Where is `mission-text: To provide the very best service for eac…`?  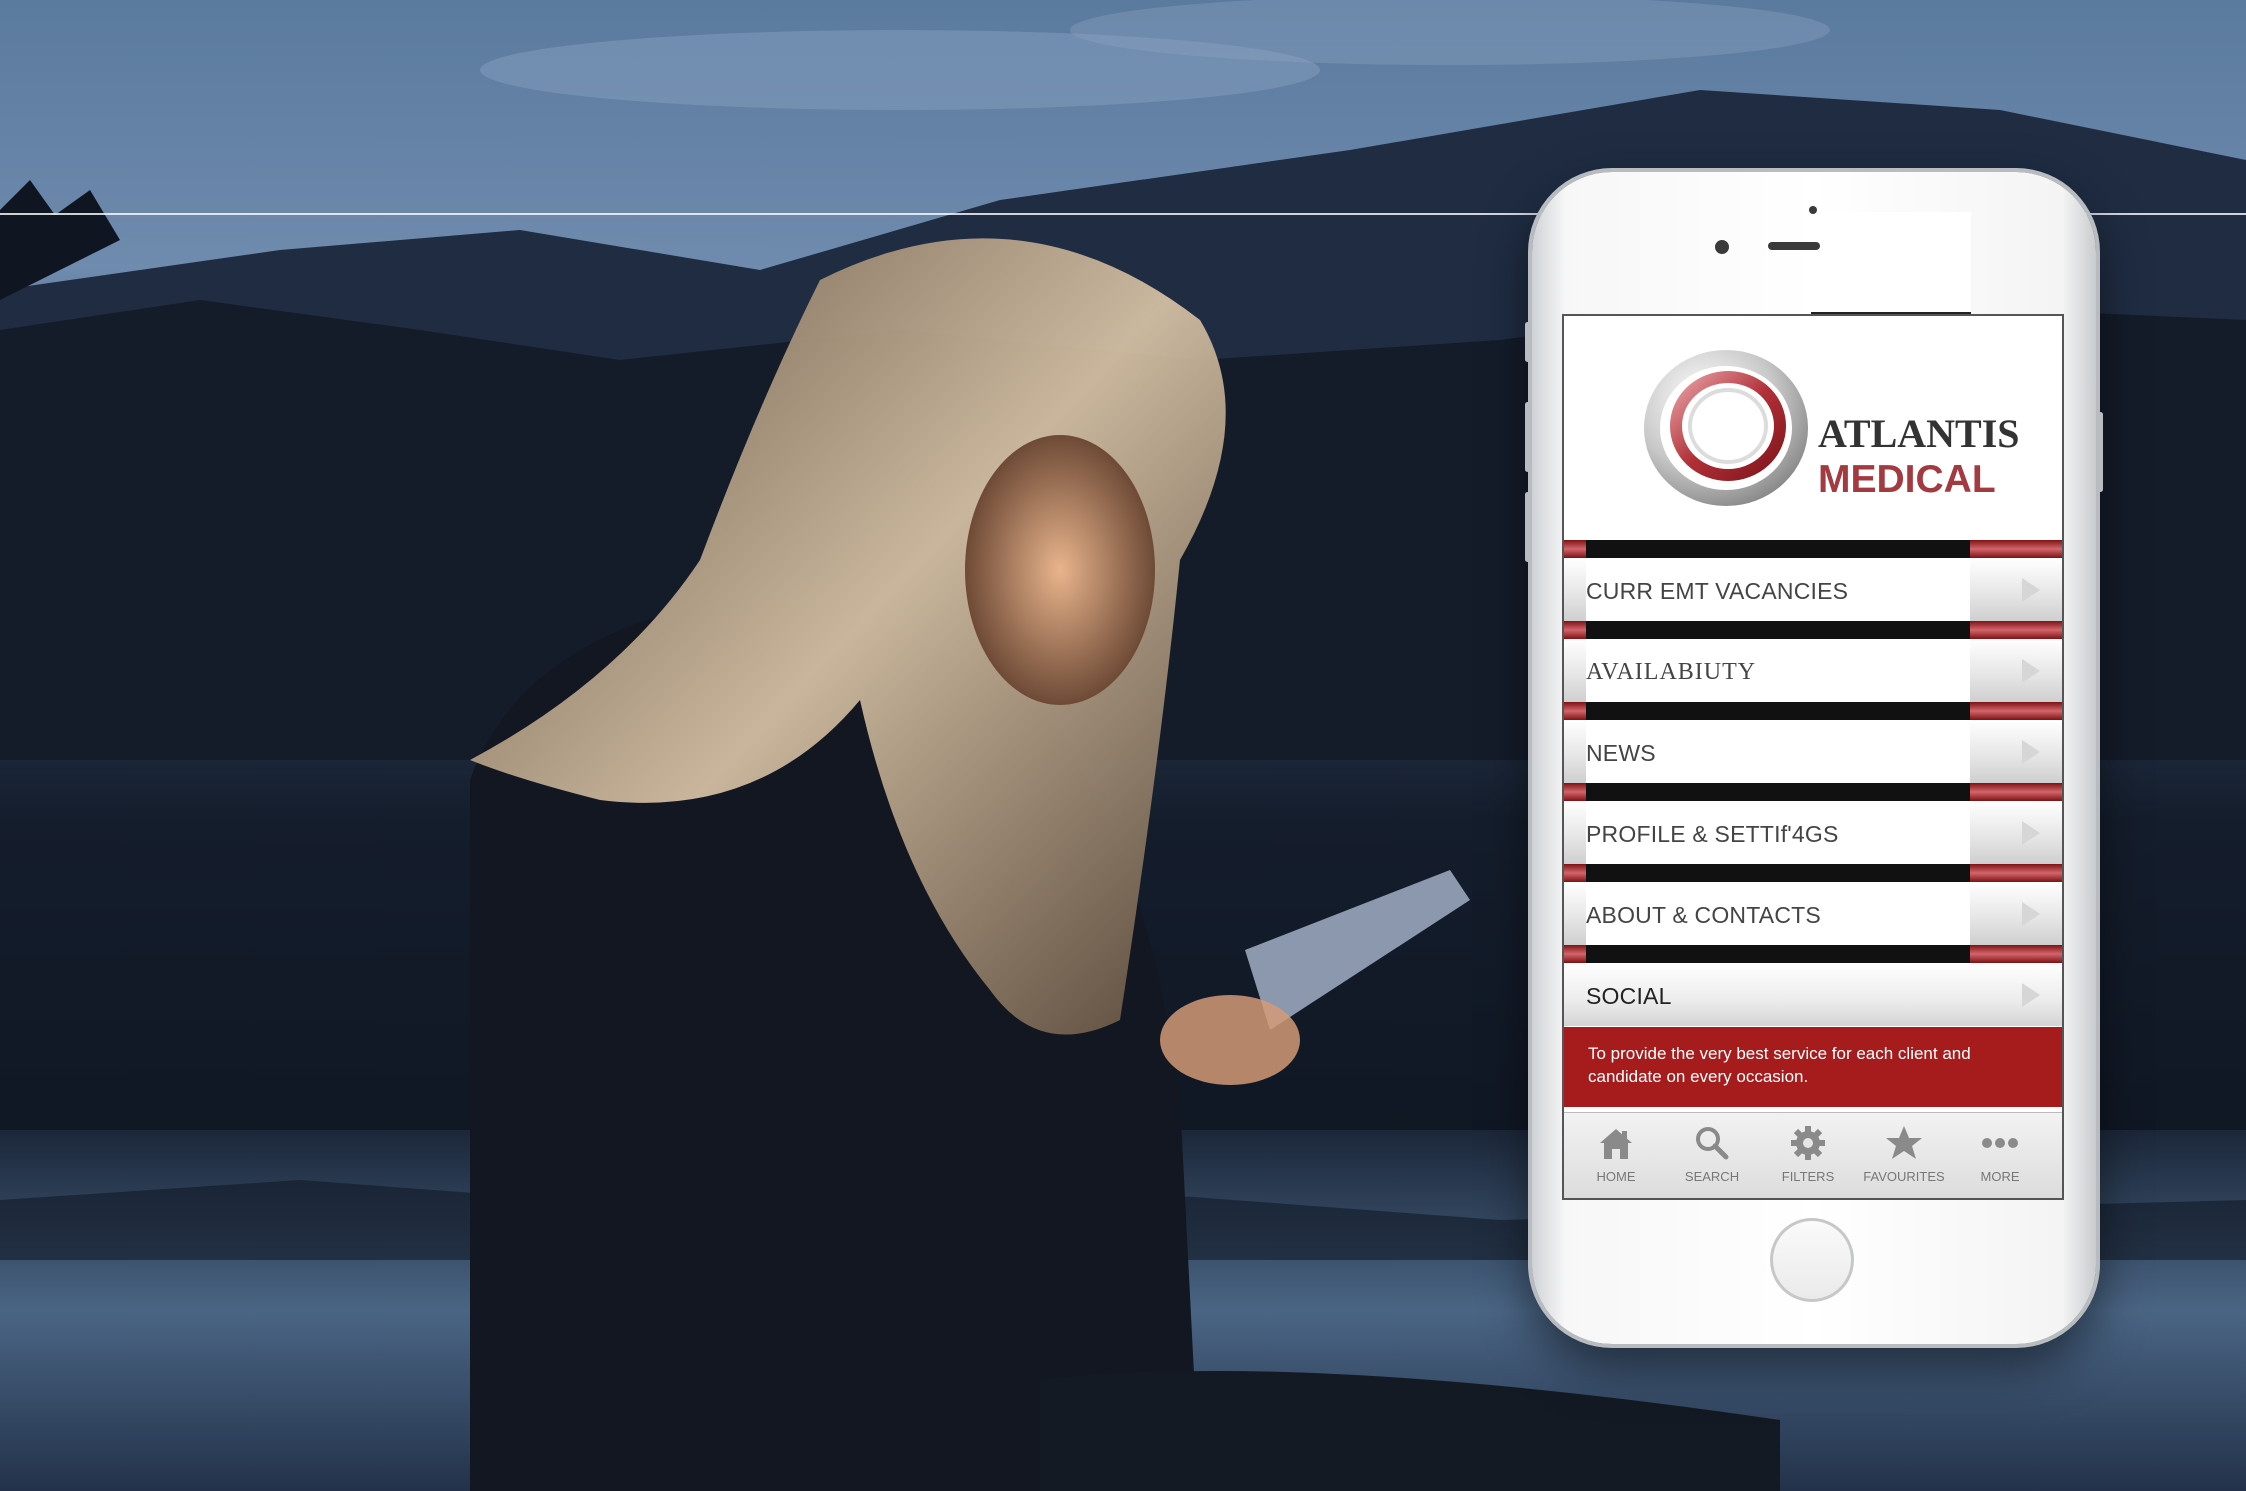
mission-text: To provide the very best service for eac… is located at coordinates (1779, 1065).